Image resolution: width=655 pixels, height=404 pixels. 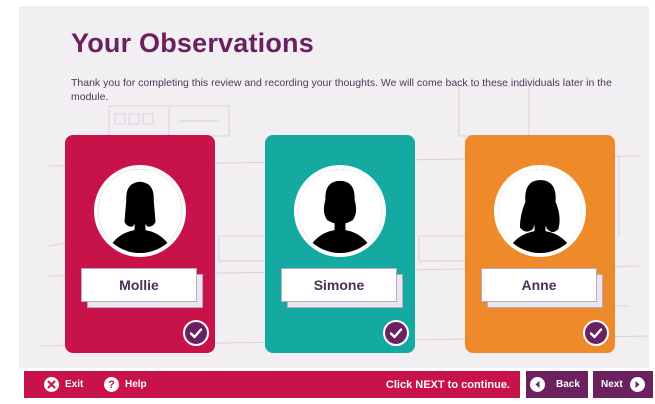 I want to click on person-name: Simone, so click(x=339, y=285).